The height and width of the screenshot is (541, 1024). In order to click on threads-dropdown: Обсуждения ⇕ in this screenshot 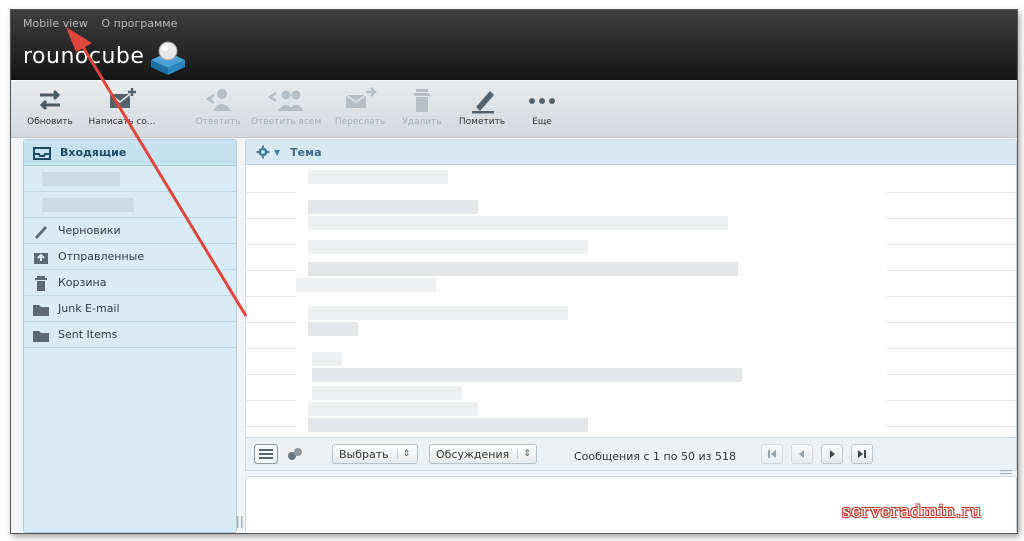, I will do `click(483, 454)`.